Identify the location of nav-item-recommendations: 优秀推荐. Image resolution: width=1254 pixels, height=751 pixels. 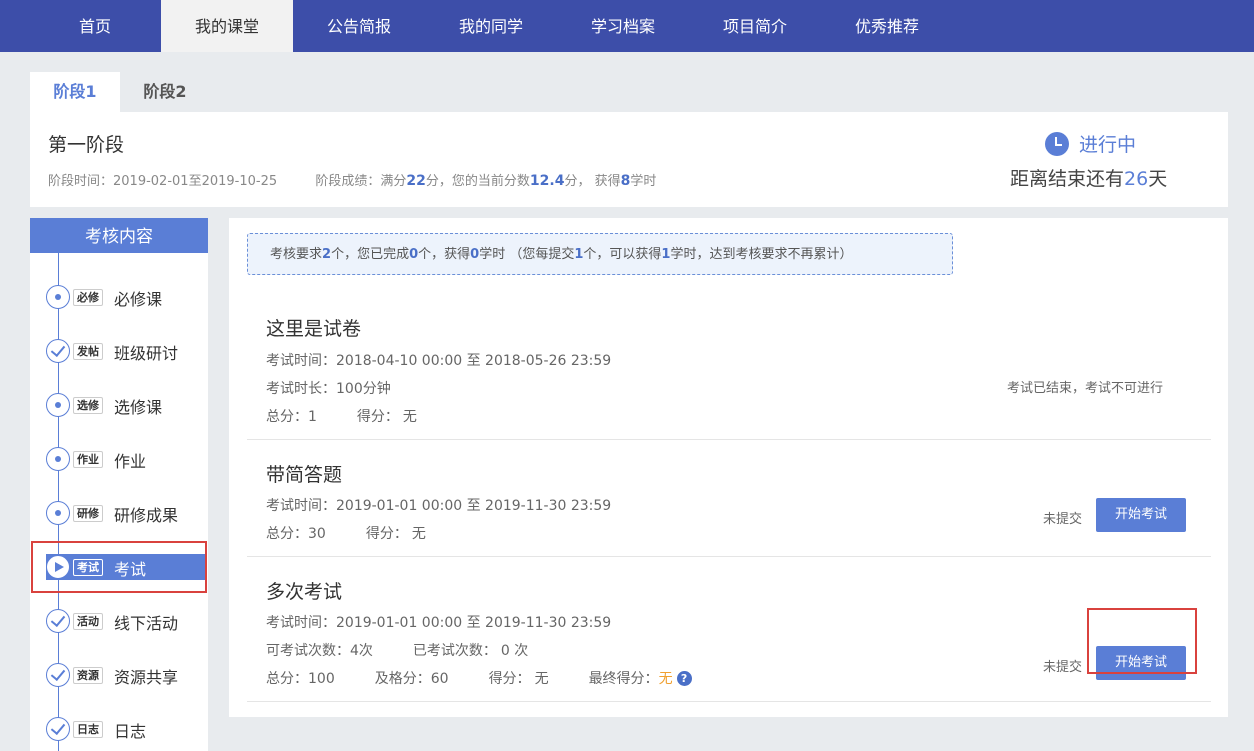
(887, 26).